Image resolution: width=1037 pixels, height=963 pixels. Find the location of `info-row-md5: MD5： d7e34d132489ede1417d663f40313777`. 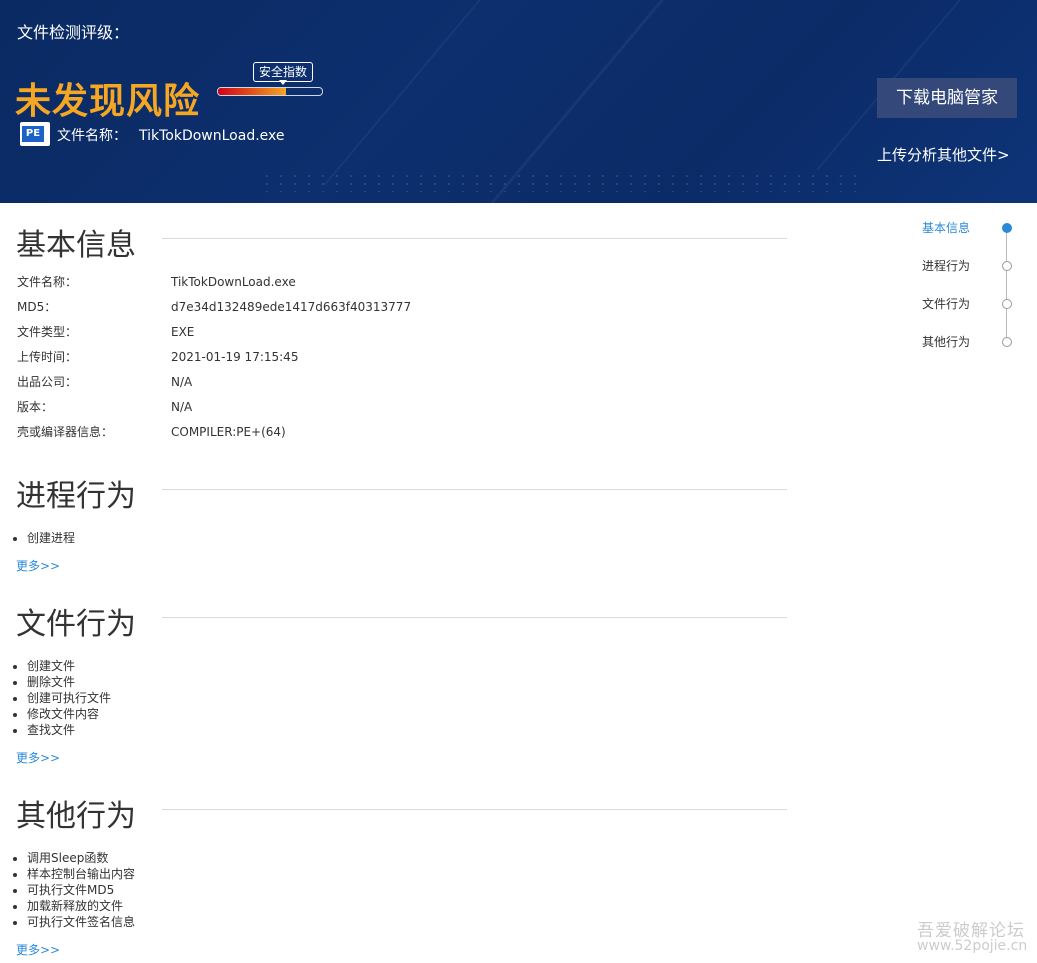

info-row-md5: MD5： d7e34d132489ede1417d663f40313777 is located at coordinates (214, 307).